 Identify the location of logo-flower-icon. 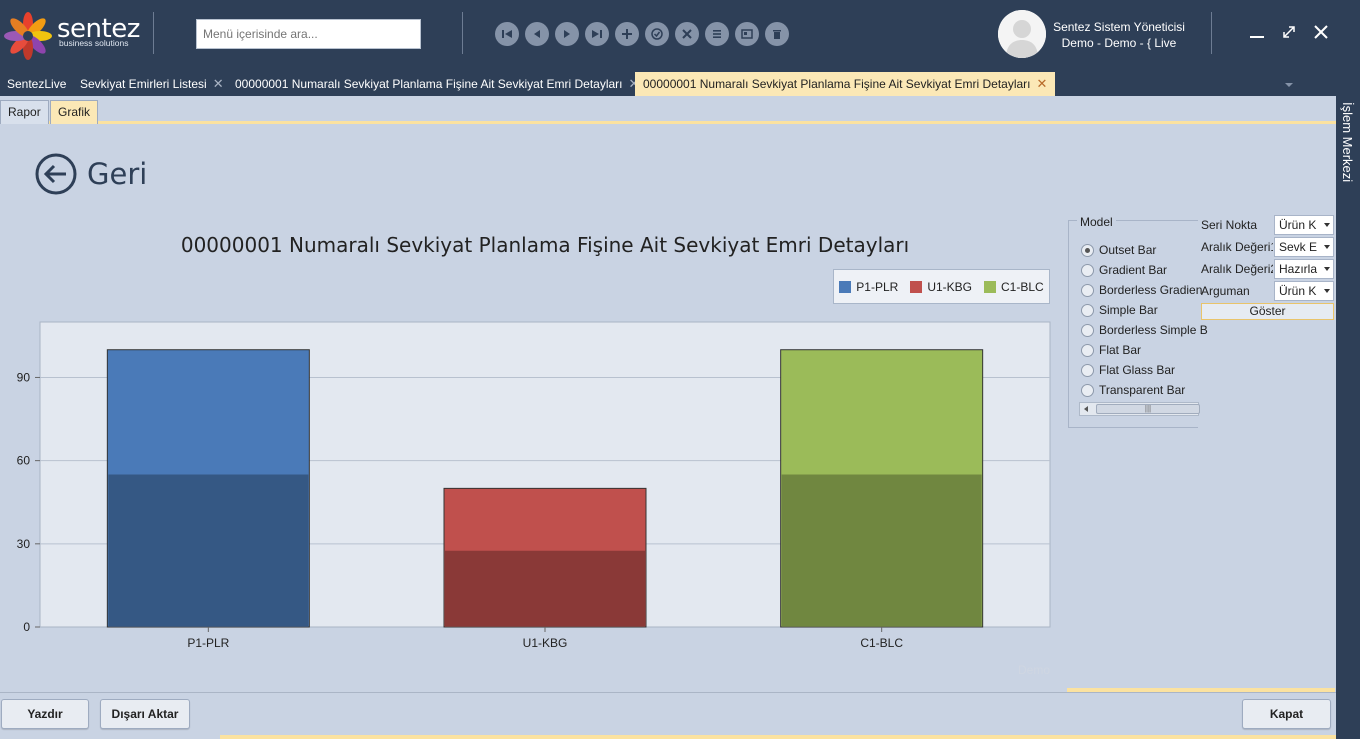
(28, 36).